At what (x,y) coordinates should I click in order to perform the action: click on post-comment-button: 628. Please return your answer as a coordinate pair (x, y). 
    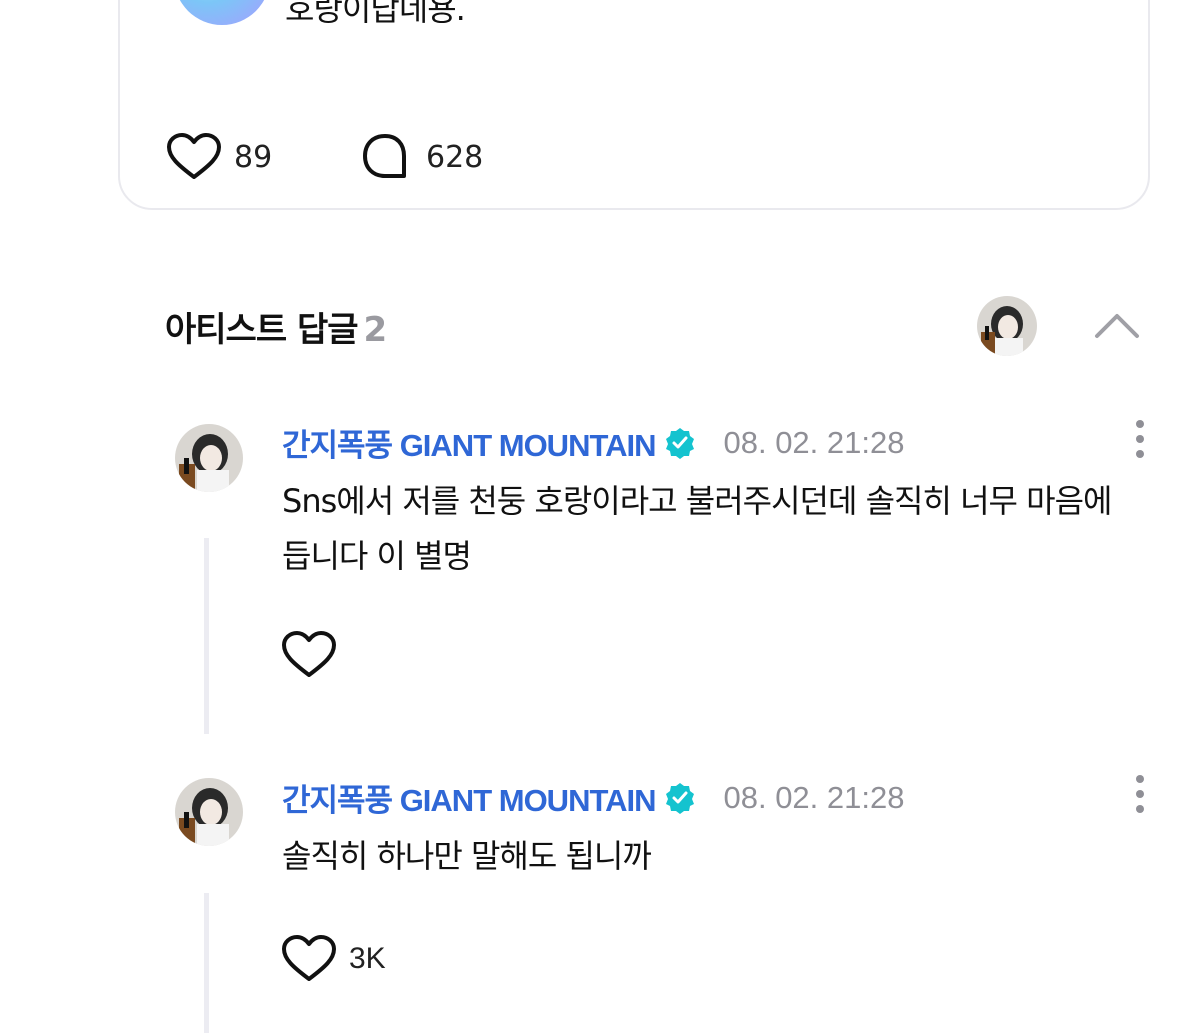
    Looking at the image, I should click on (421, 157).